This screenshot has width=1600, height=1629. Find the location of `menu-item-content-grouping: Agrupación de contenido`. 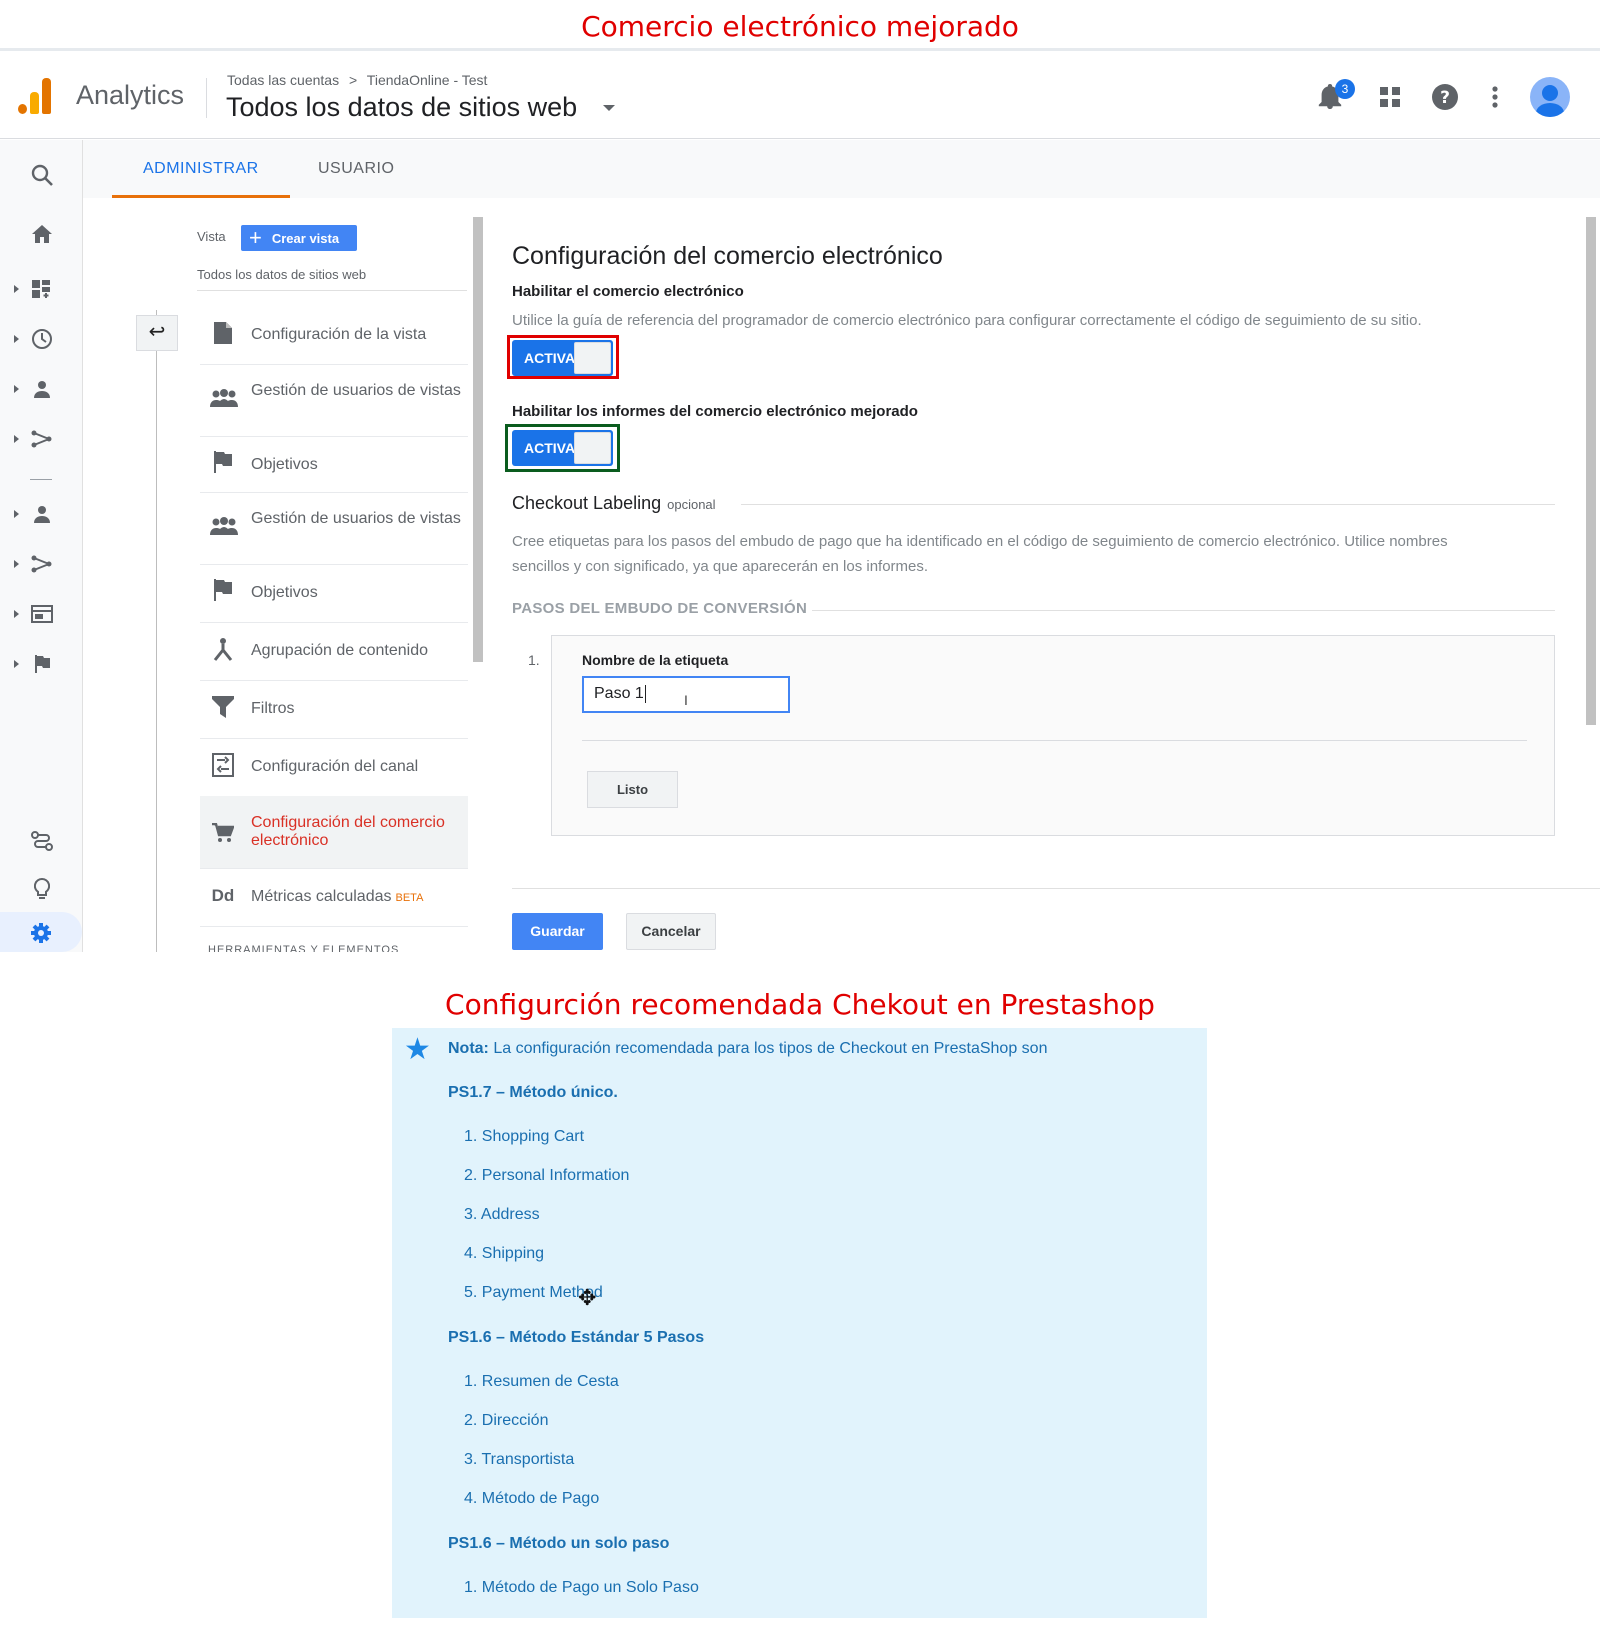

menu-item-content-grouping: Agrupación de contenido is located at coordinates (334, 651).